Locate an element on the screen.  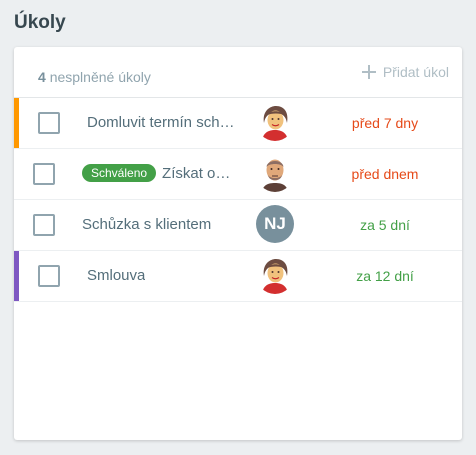
card-header: 4 nesplněné úkoly Přidat úkol is located at coordinates (238, 72).